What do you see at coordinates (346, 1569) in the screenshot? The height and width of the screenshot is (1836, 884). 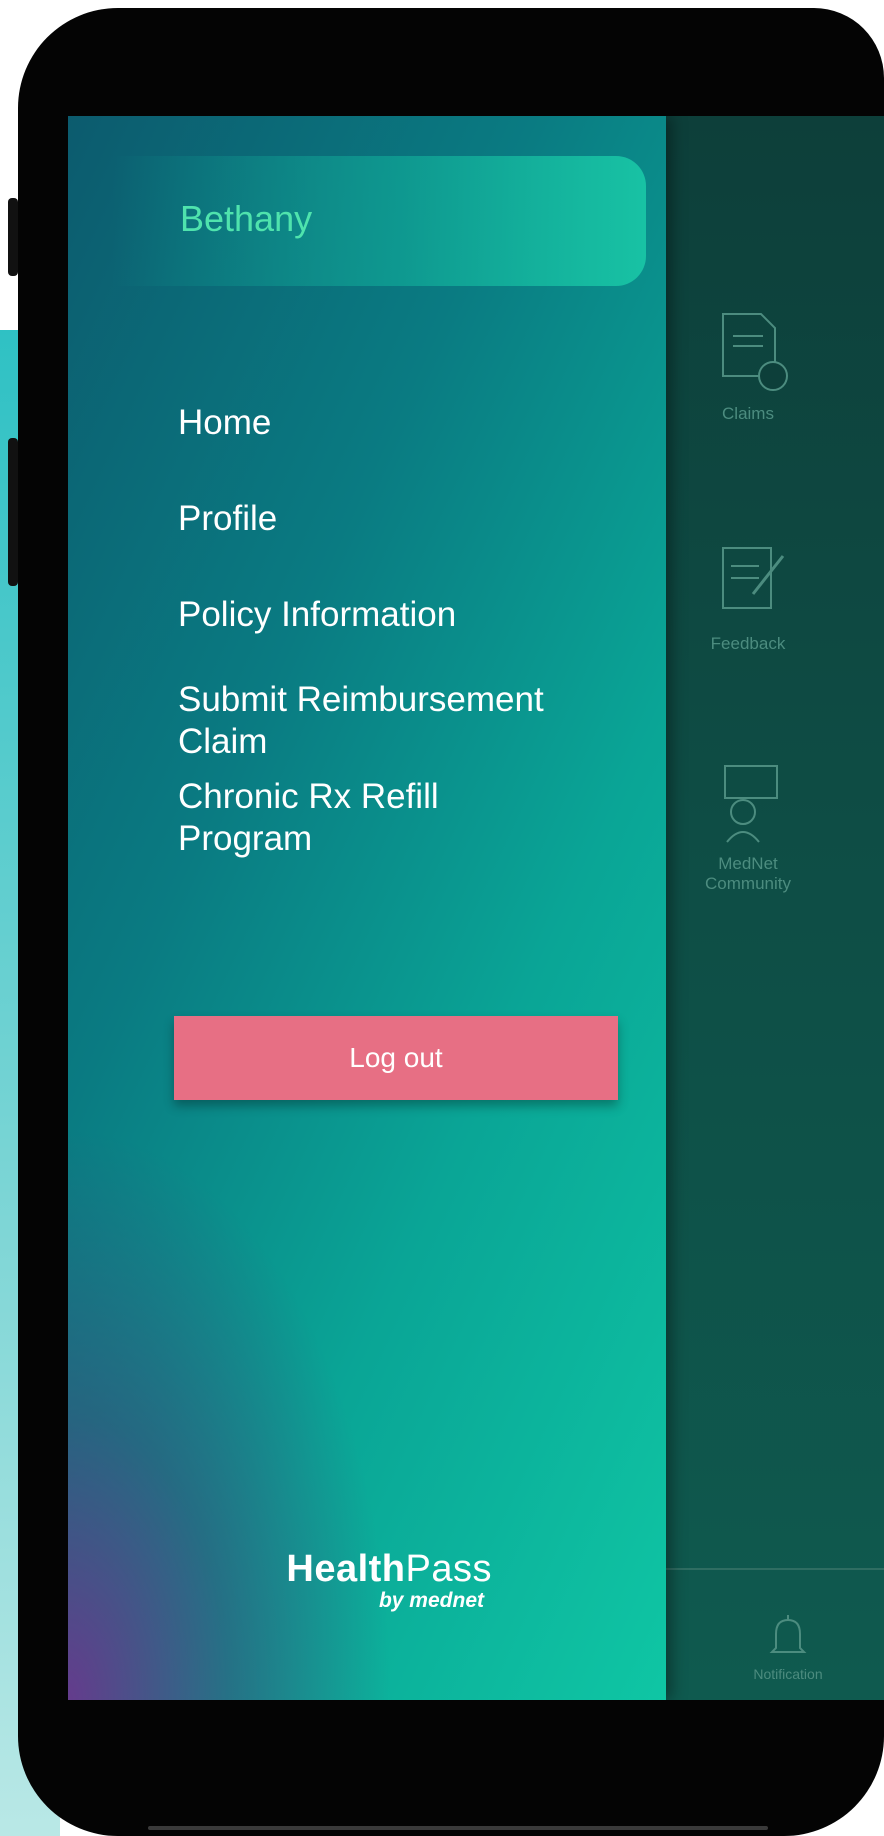 I see `brand-main-bold: Health` at bounding box center [346, 1569].